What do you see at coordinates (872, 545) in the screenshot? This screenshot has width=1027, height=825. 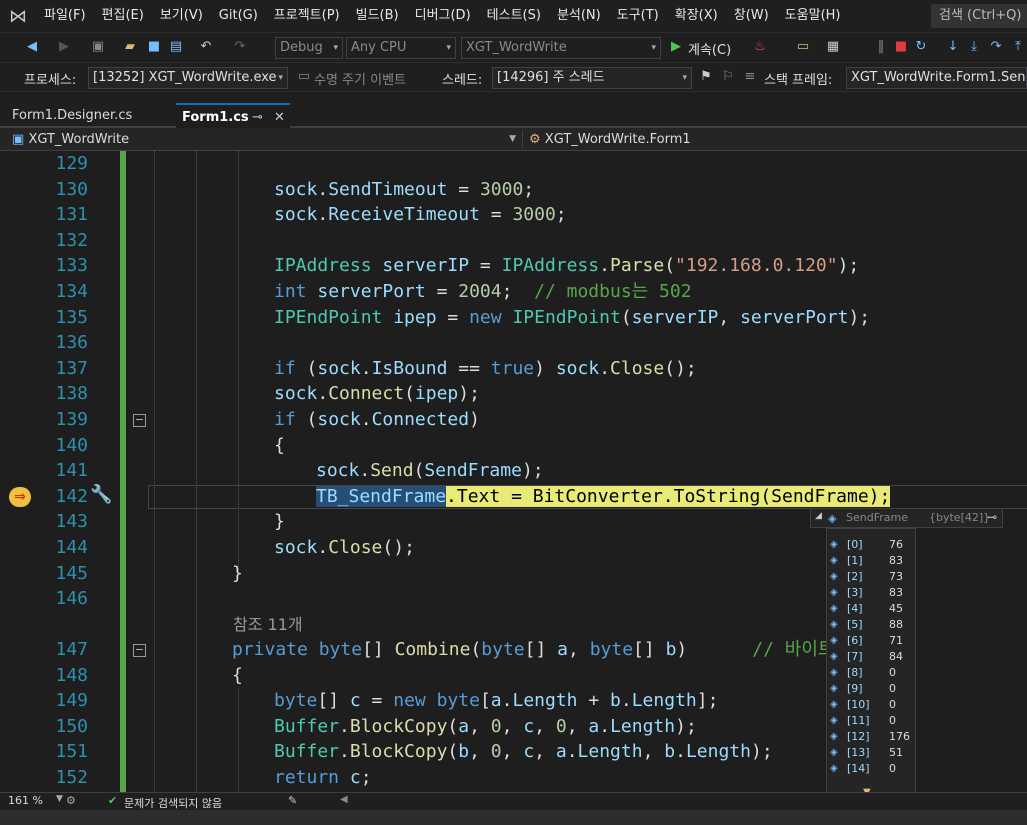 I see `datatip-row: ◈ [0] 76` at bounding box center [872, 545].